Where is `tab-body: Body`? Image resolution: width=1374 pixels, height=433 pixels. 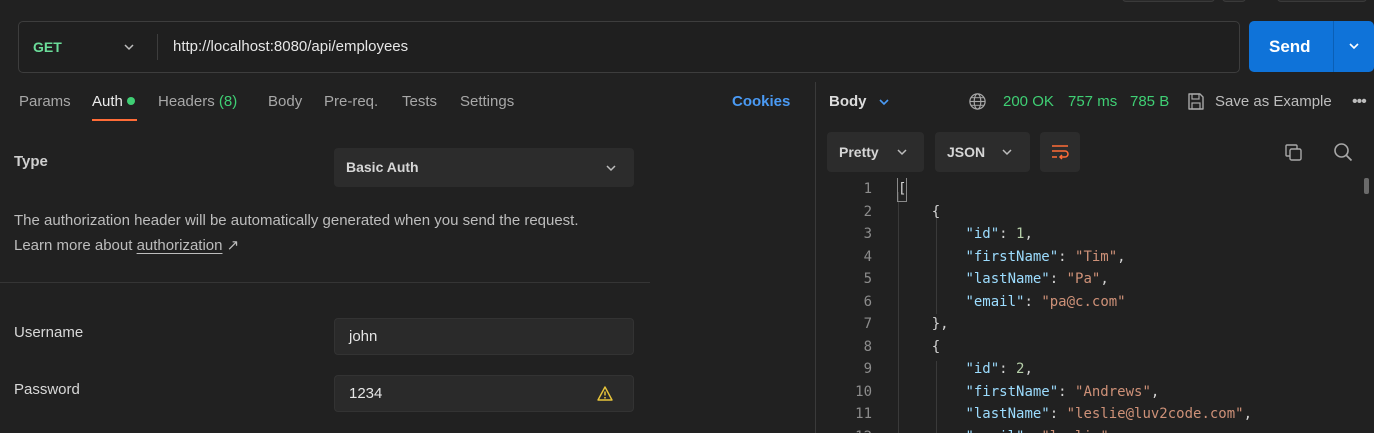 tab-body: Body is located at coordinates (285, 103).